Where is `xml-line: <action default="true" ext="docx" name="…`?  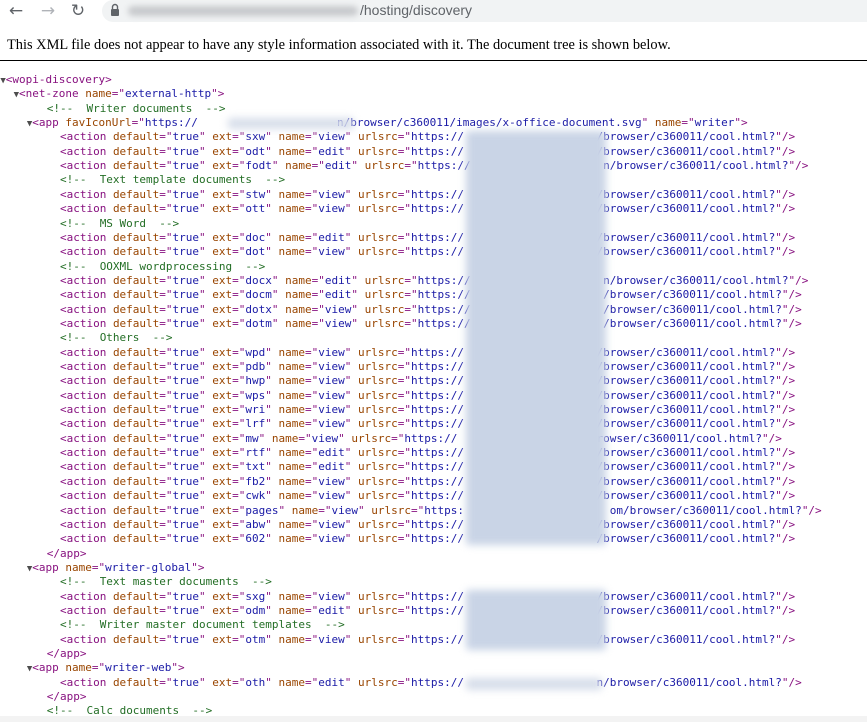 xml-line: <action default="true" ext="docx" name="… is located at coordinates (434, 281).